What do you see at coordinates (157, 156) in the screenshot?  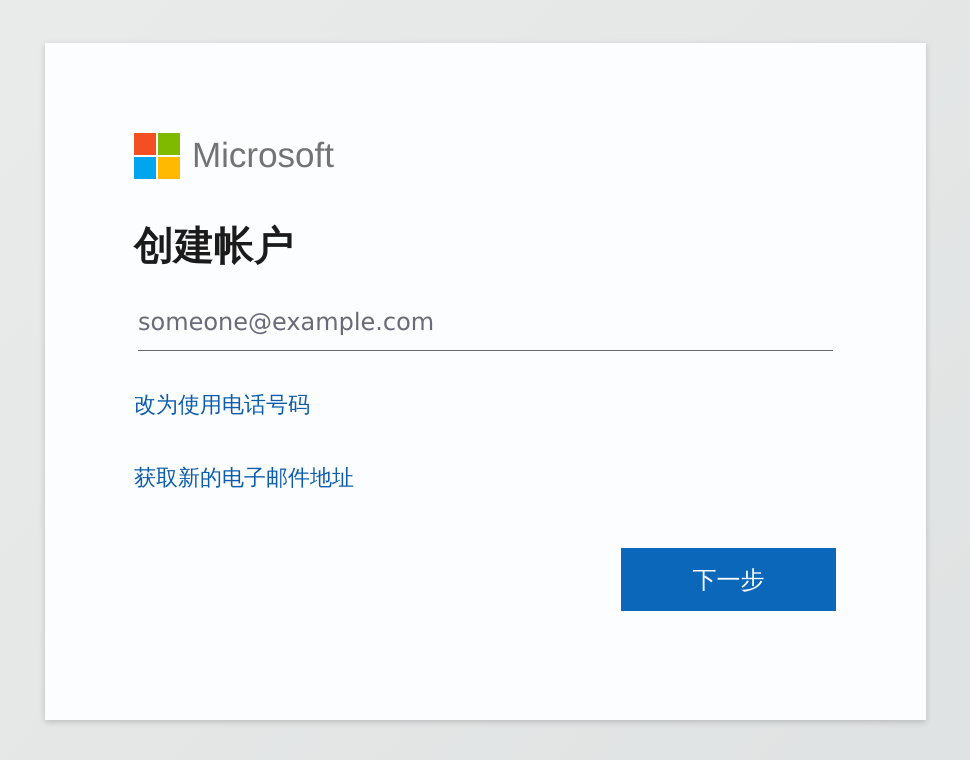 I see `logo-icon` at bounding box center [157, 156].